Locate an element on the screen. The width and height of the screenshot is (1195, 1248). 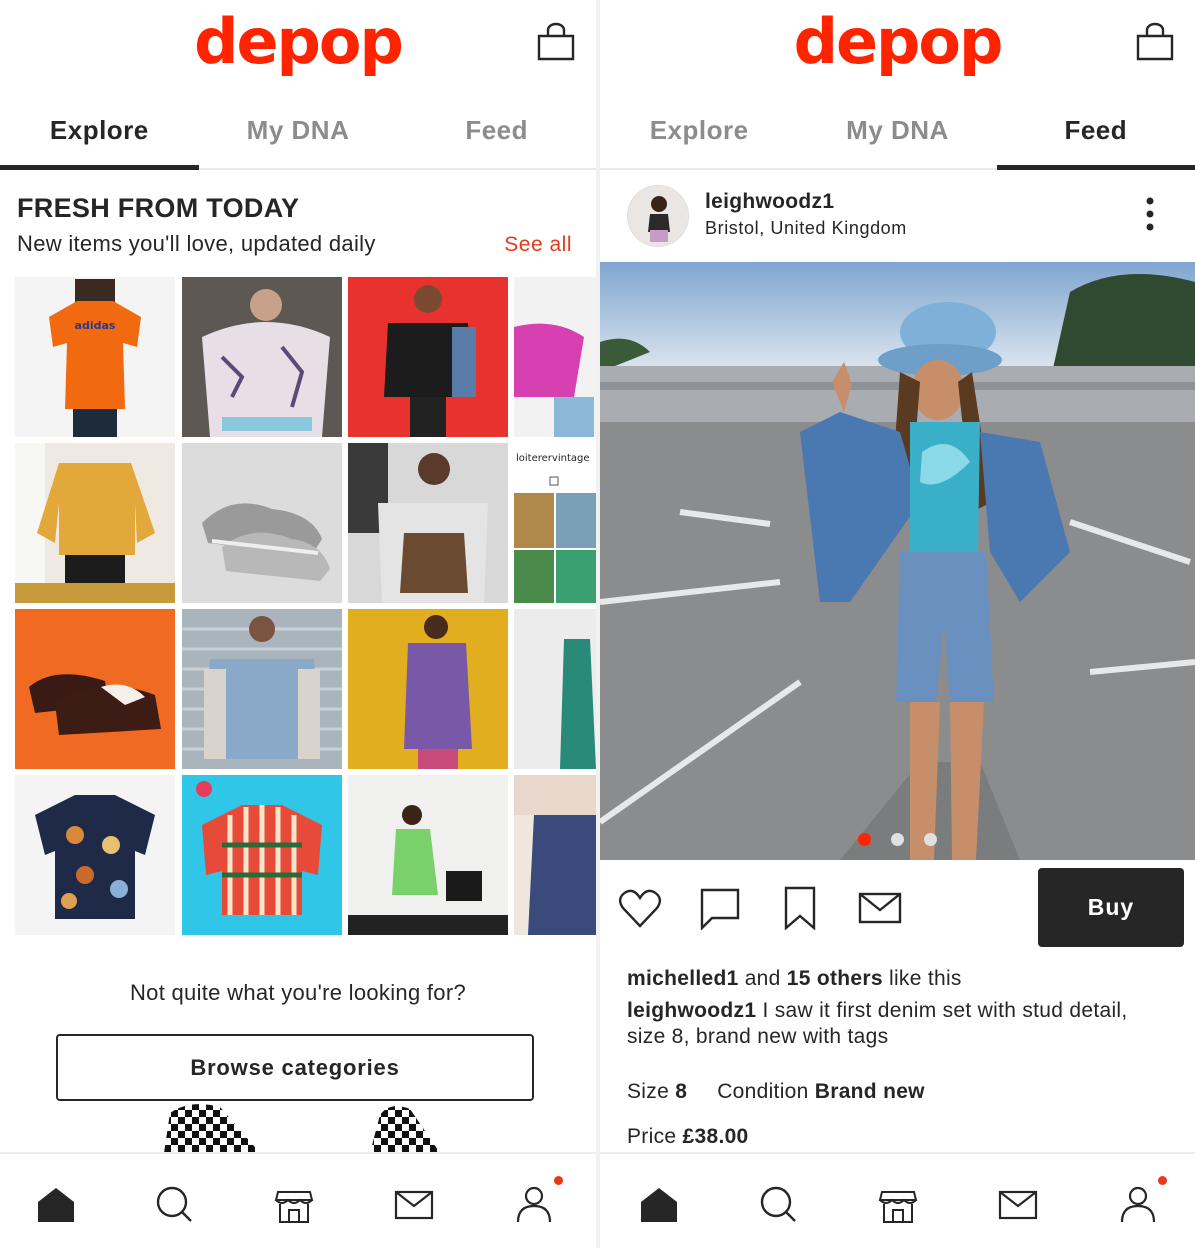
likes-others: 15 others is located at coordinates (835, 978).